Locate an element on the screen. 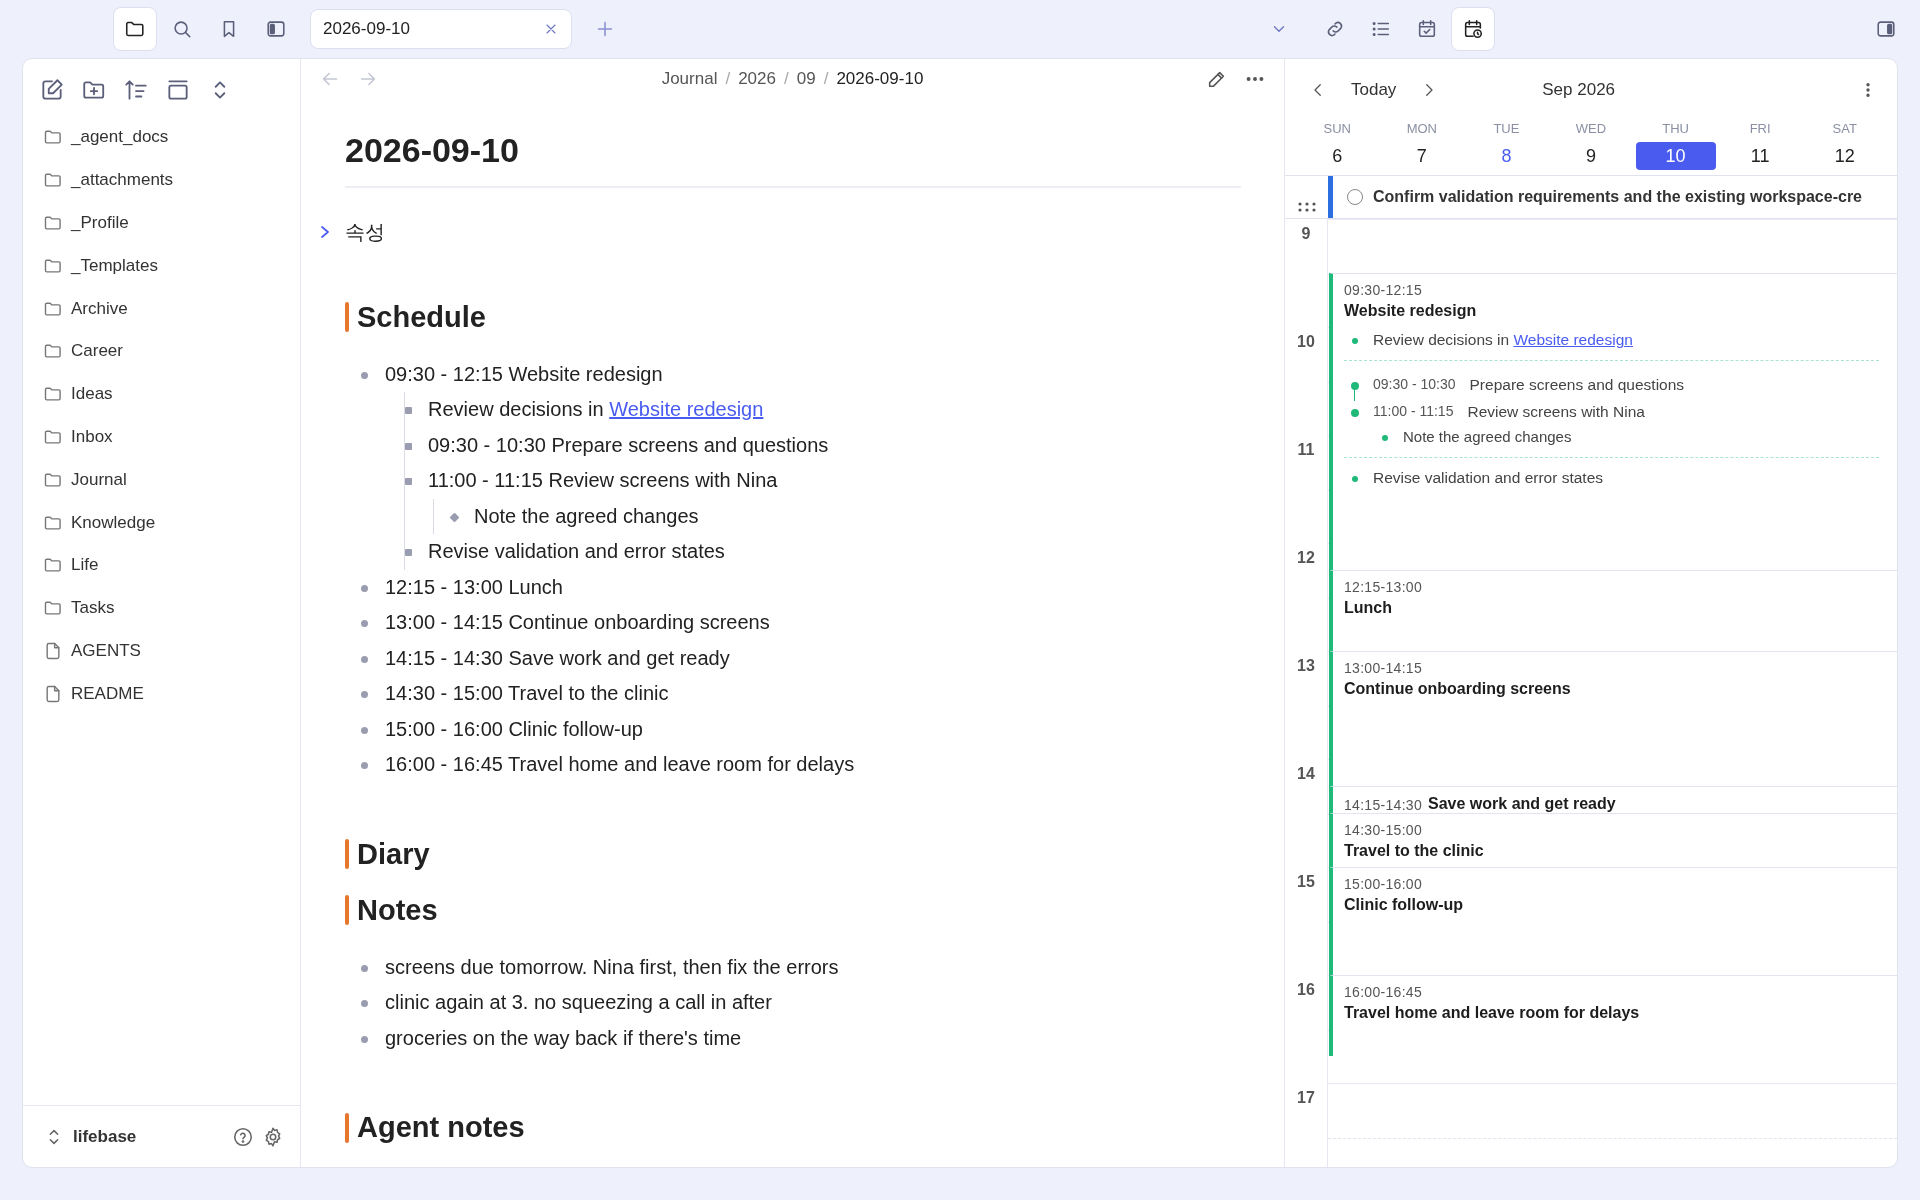 The width and height of the screenshot is (1920, 1200). file-item: AGENTS is located at coordinates (161, 651).